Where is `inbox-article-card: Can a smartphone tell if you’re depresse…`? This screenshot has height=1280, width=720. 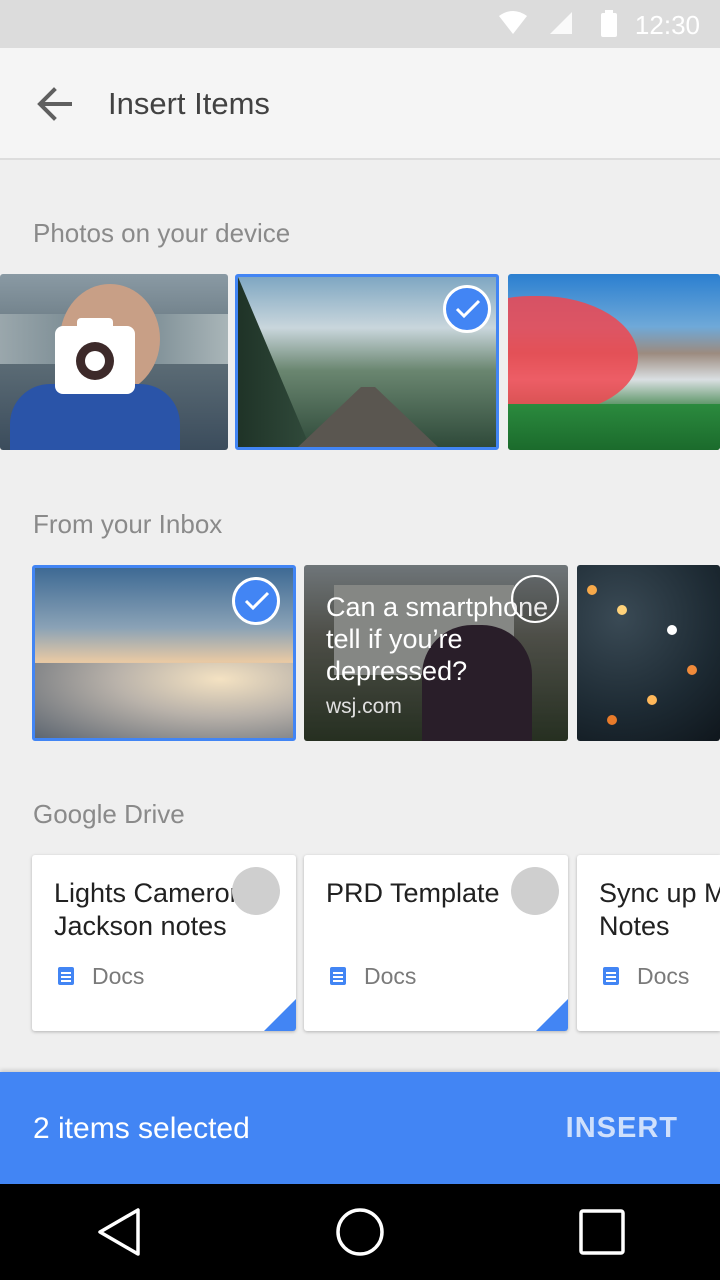
inbox-article-card: Can a smartphone tell if you’re depresse… is located at coordinates (436, 653).